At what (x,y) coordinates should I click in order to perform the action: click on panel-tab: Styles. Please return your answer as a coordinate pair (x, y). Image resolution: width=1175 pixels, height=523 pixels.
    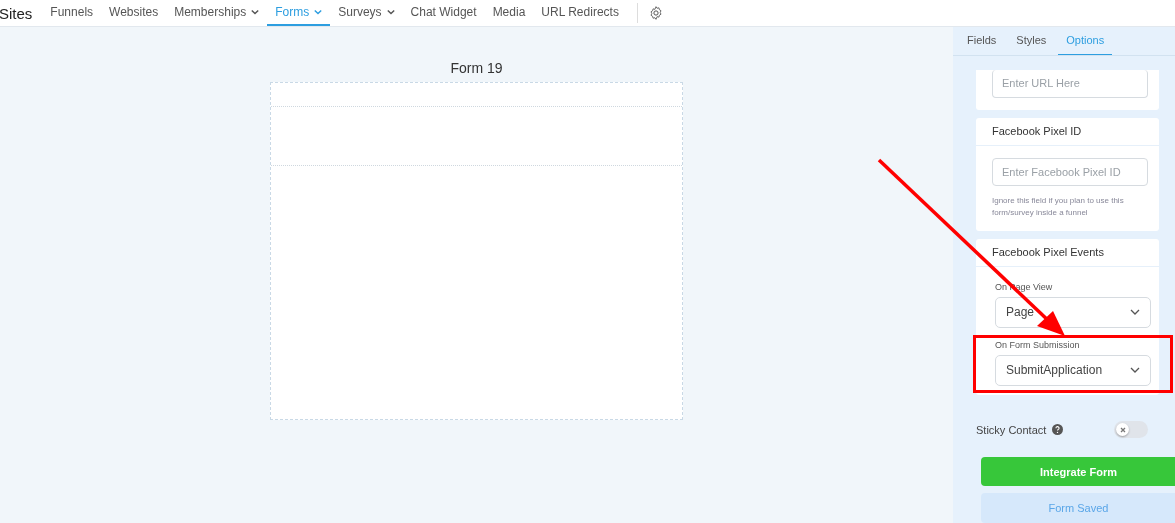
    Looking at the image, I should click on (1031, 41).